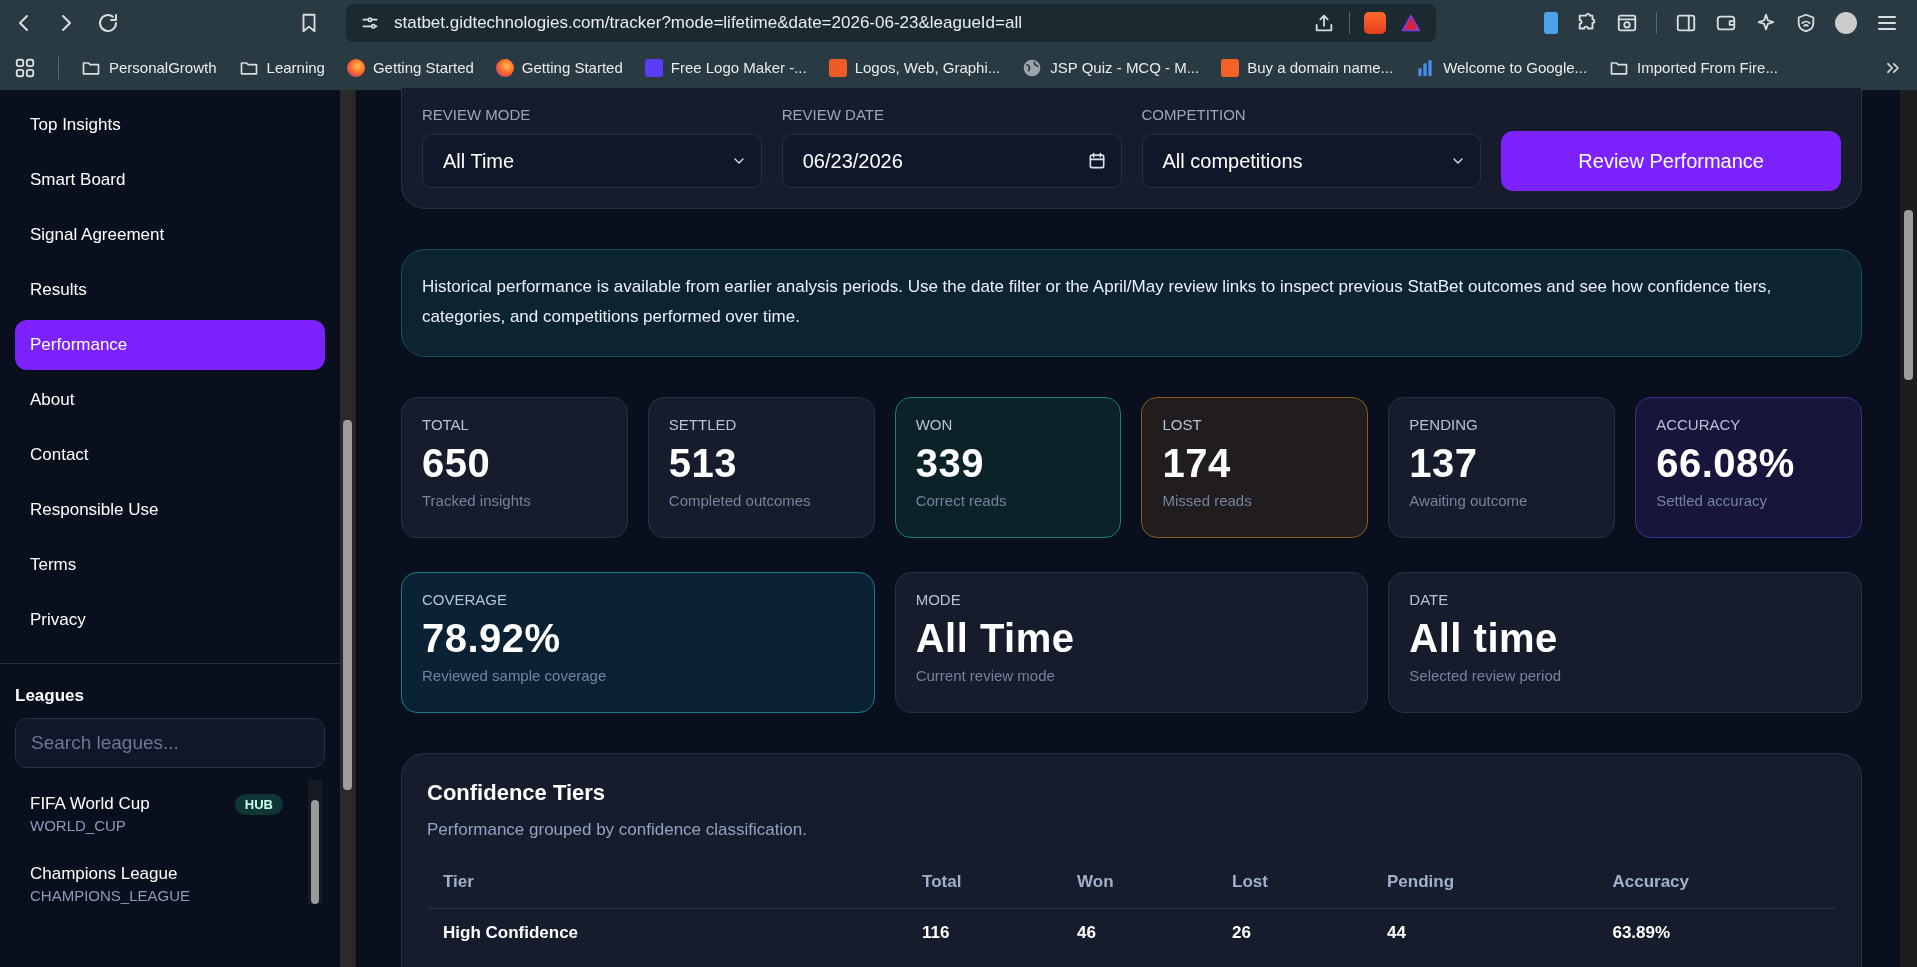  I want to click on phone-icon, so click(1551, 22).